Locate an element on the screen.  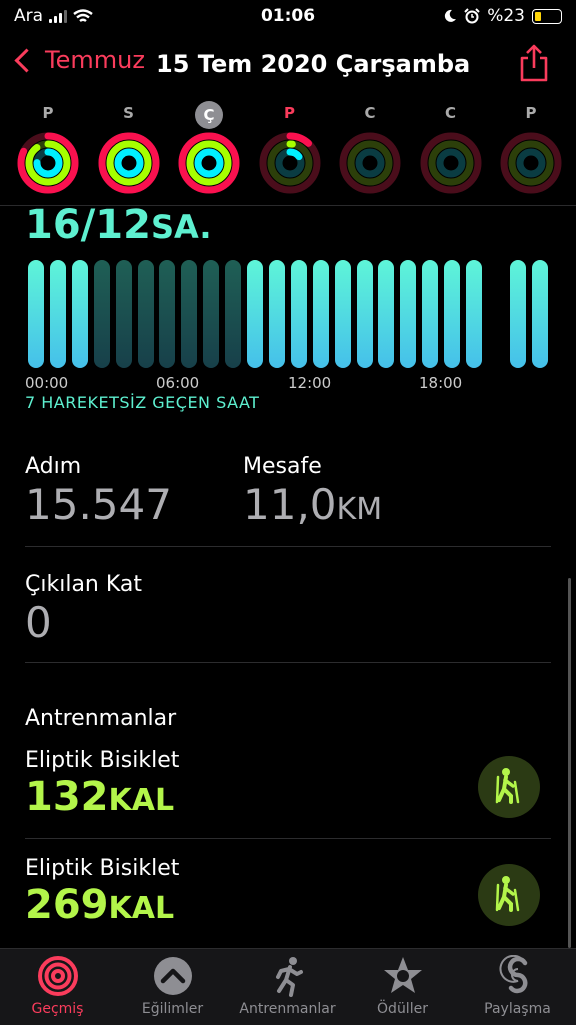
distance-label: Mesafe is located at coordinates (282, 466).